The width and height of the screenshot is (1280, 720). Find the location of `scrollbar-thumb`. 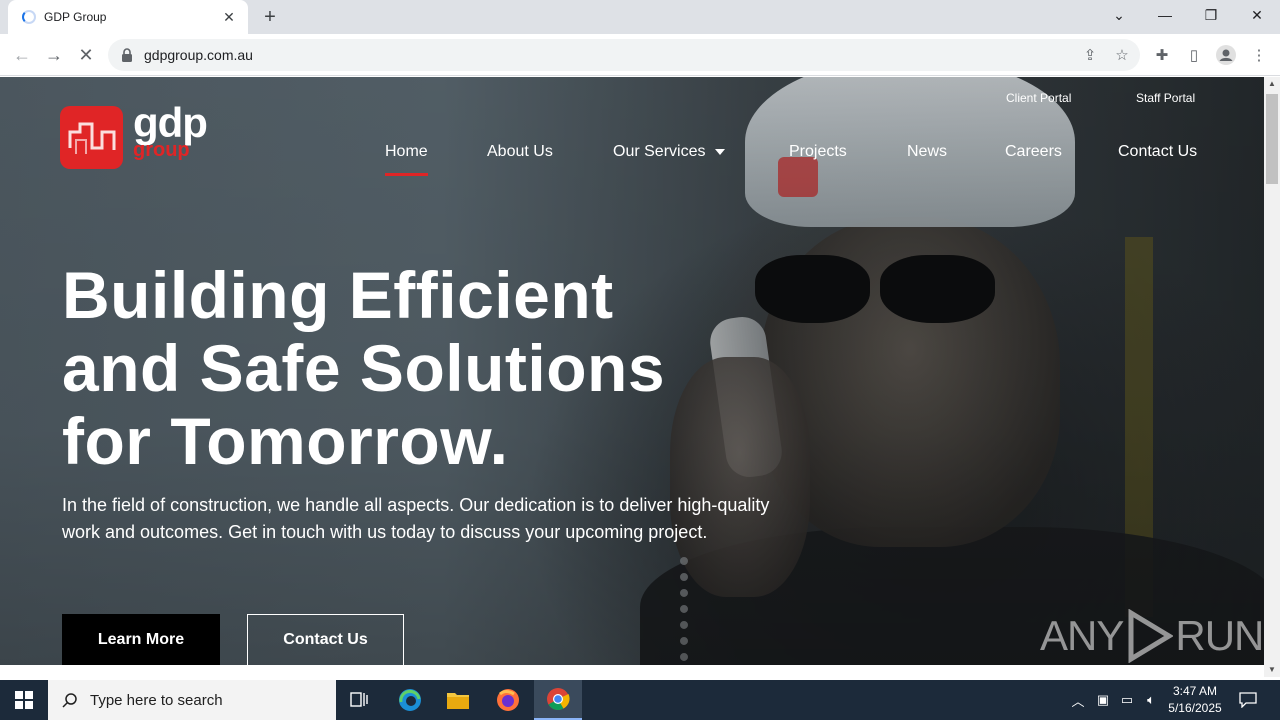

scrollbar-thumb is located at coordinates (1272, 139).